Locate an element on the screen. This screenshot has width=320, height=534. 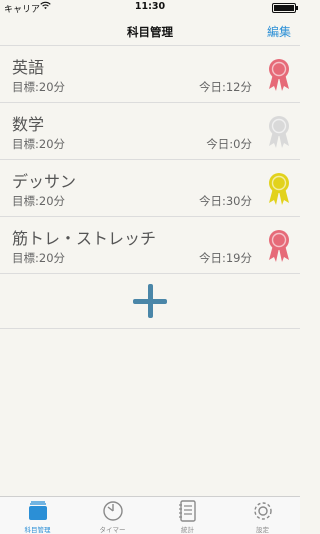
status-time: 11:30 is located at coordinates (150, 6).